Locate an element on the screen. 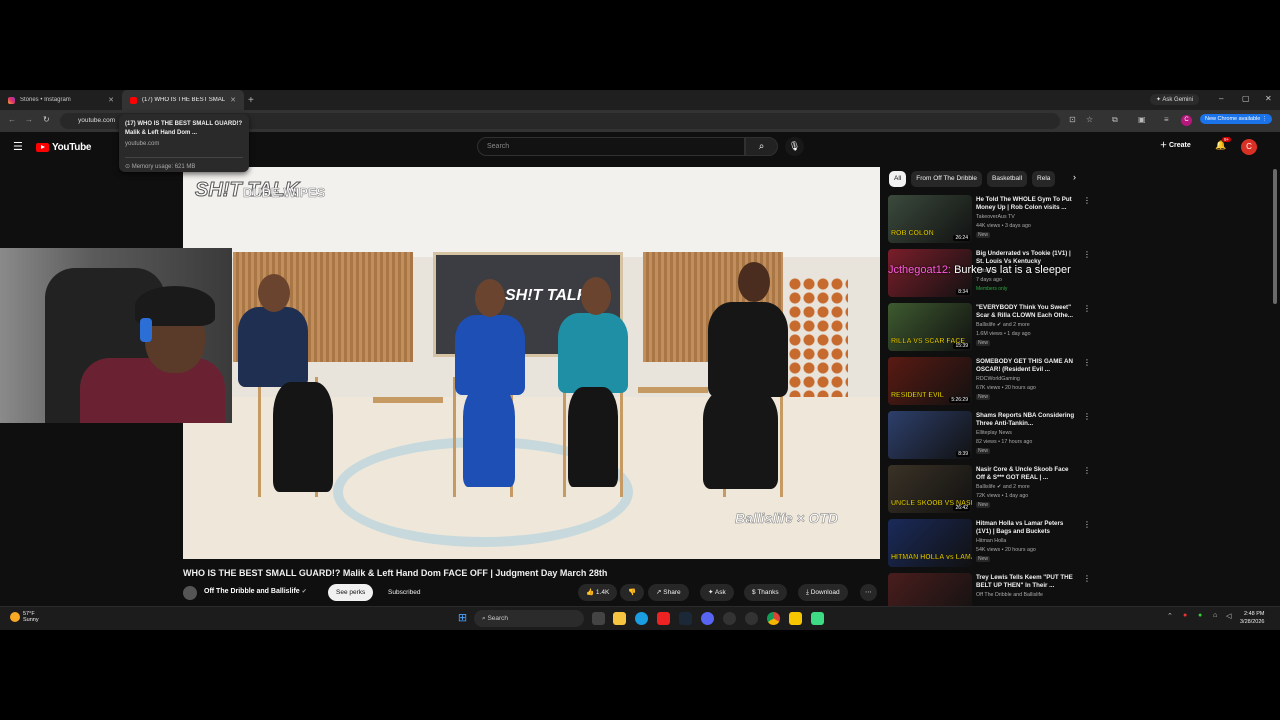 This screenshot has width=1280, height=720. network-icon: ⌂ is located at coordinates (1215, 615).